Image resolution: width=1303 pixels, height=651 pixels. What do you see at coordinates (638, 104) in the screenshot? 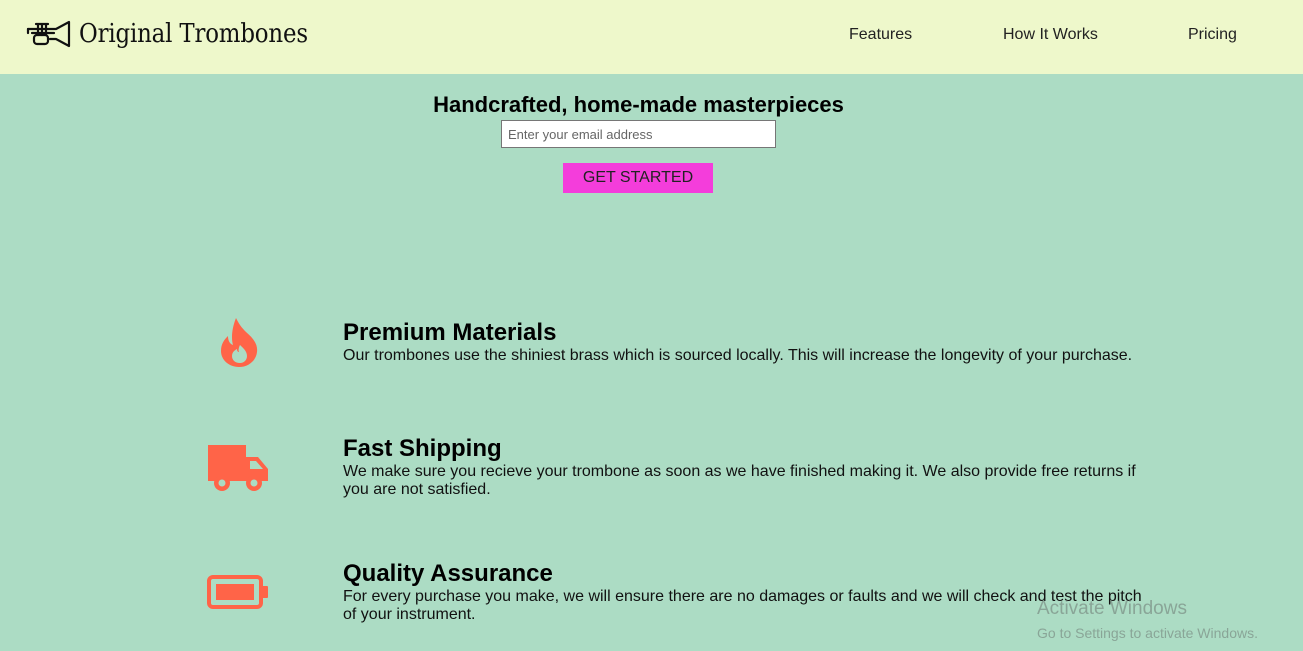
I see `hero-title: Handcrafted, home-made masterpieces` at bounding box center [638, 104].